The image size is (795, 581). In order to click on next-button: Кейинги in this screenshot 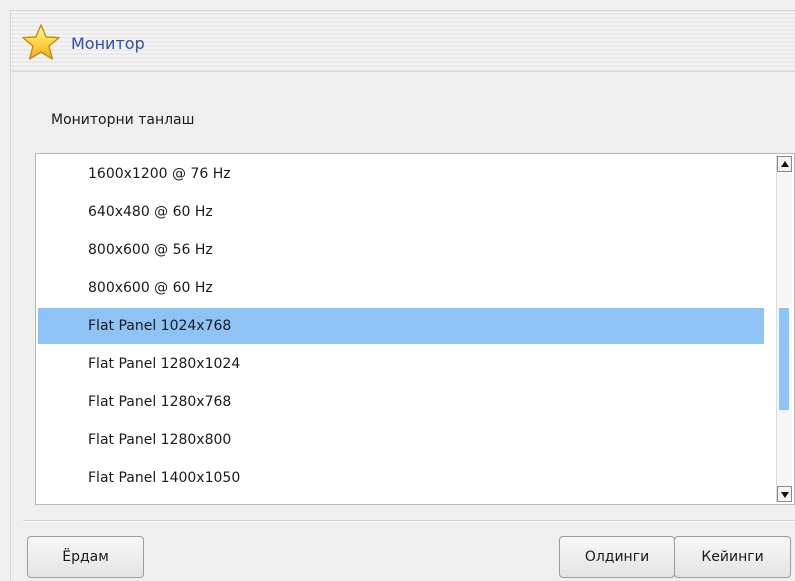, I will do `click(732, 557)`.